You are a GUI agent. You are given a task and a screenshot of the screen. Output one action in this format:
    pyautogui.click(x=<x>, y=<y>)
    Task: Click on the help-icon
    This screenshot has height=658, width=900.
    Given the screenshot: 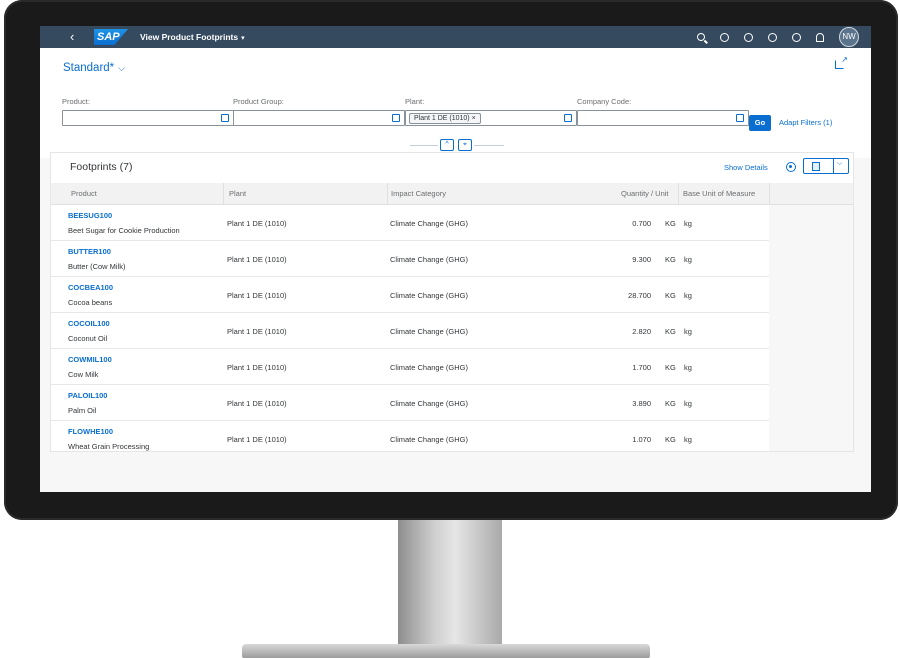 What is the action you would take?
    pyautogui.click(x=796, y=37)
    